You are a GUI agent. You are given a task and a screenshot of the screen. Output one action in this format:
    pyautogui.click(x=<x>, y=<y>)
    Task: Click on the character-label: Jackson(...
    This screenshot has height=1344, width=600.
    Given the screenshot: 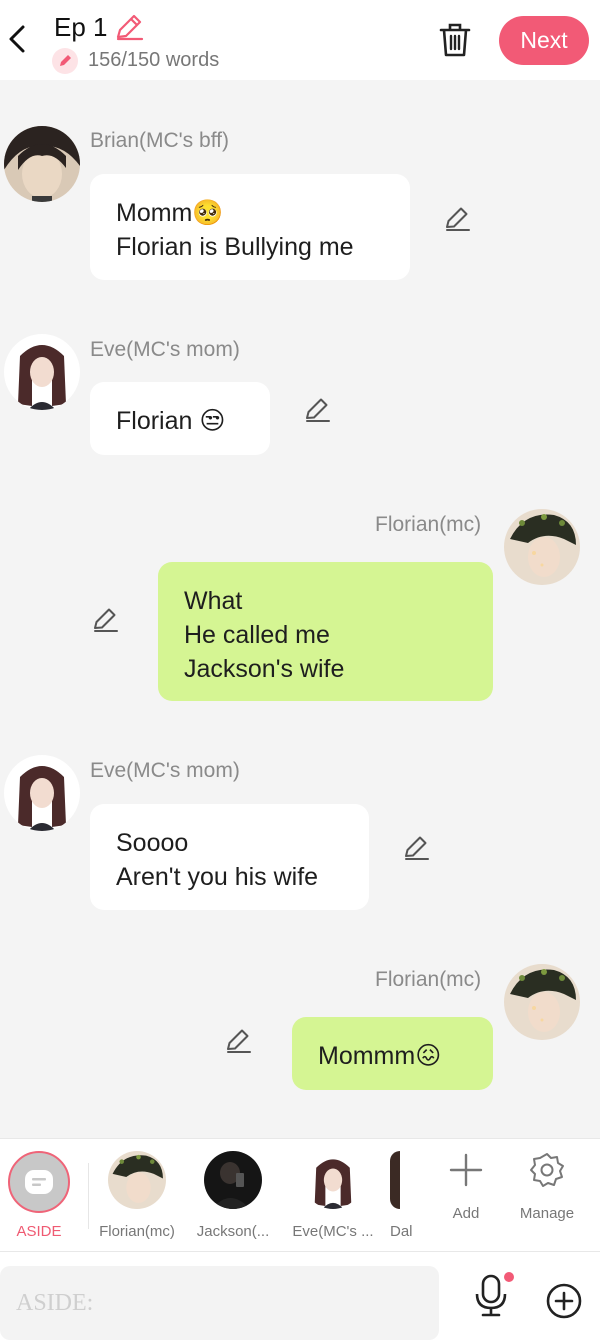 What is the action you would take?
    pyautogui.click(x=233, y=1231)
    